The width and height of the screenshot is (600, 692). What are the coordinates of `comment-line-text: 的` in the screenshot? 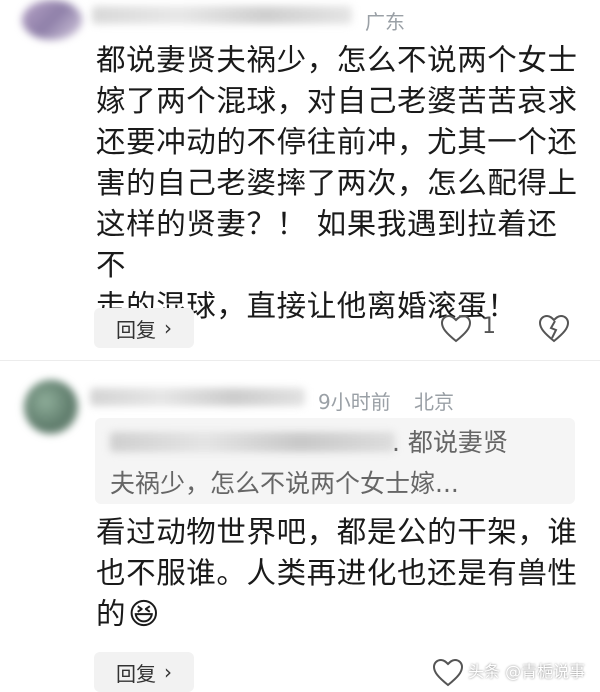 It's located at (111, 614).